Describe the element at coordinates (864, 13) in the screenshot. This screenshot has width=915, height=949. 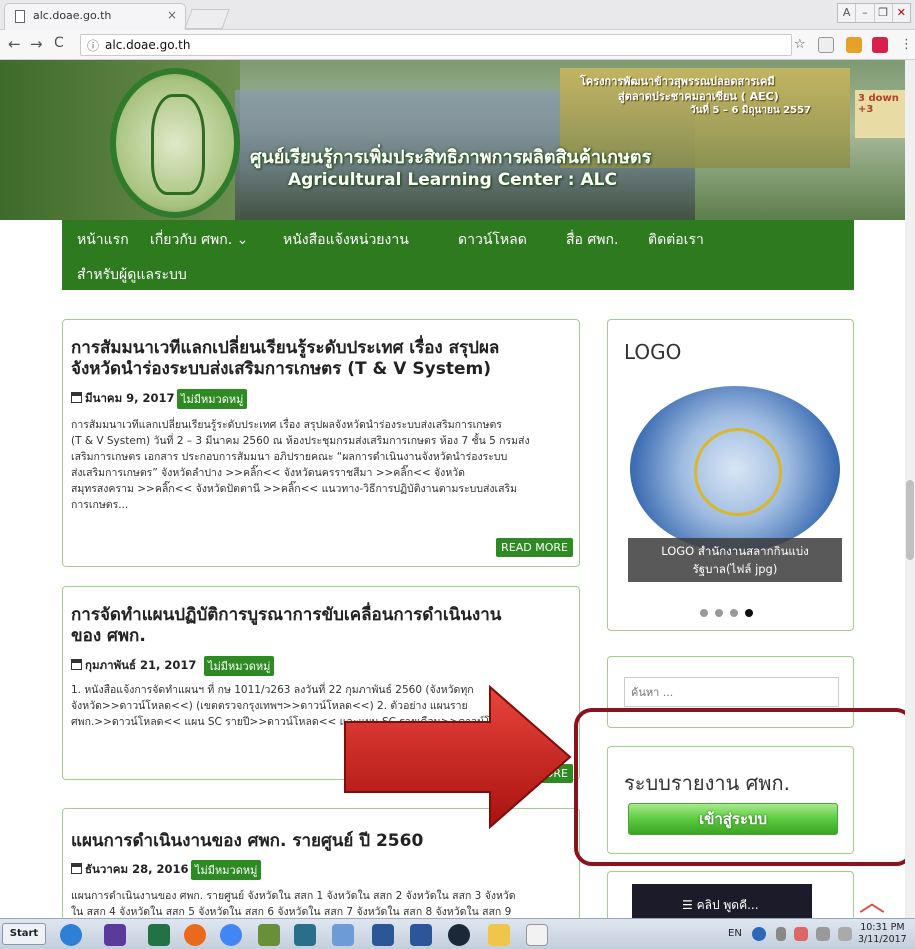
I see `minimize-button: –` at that location.